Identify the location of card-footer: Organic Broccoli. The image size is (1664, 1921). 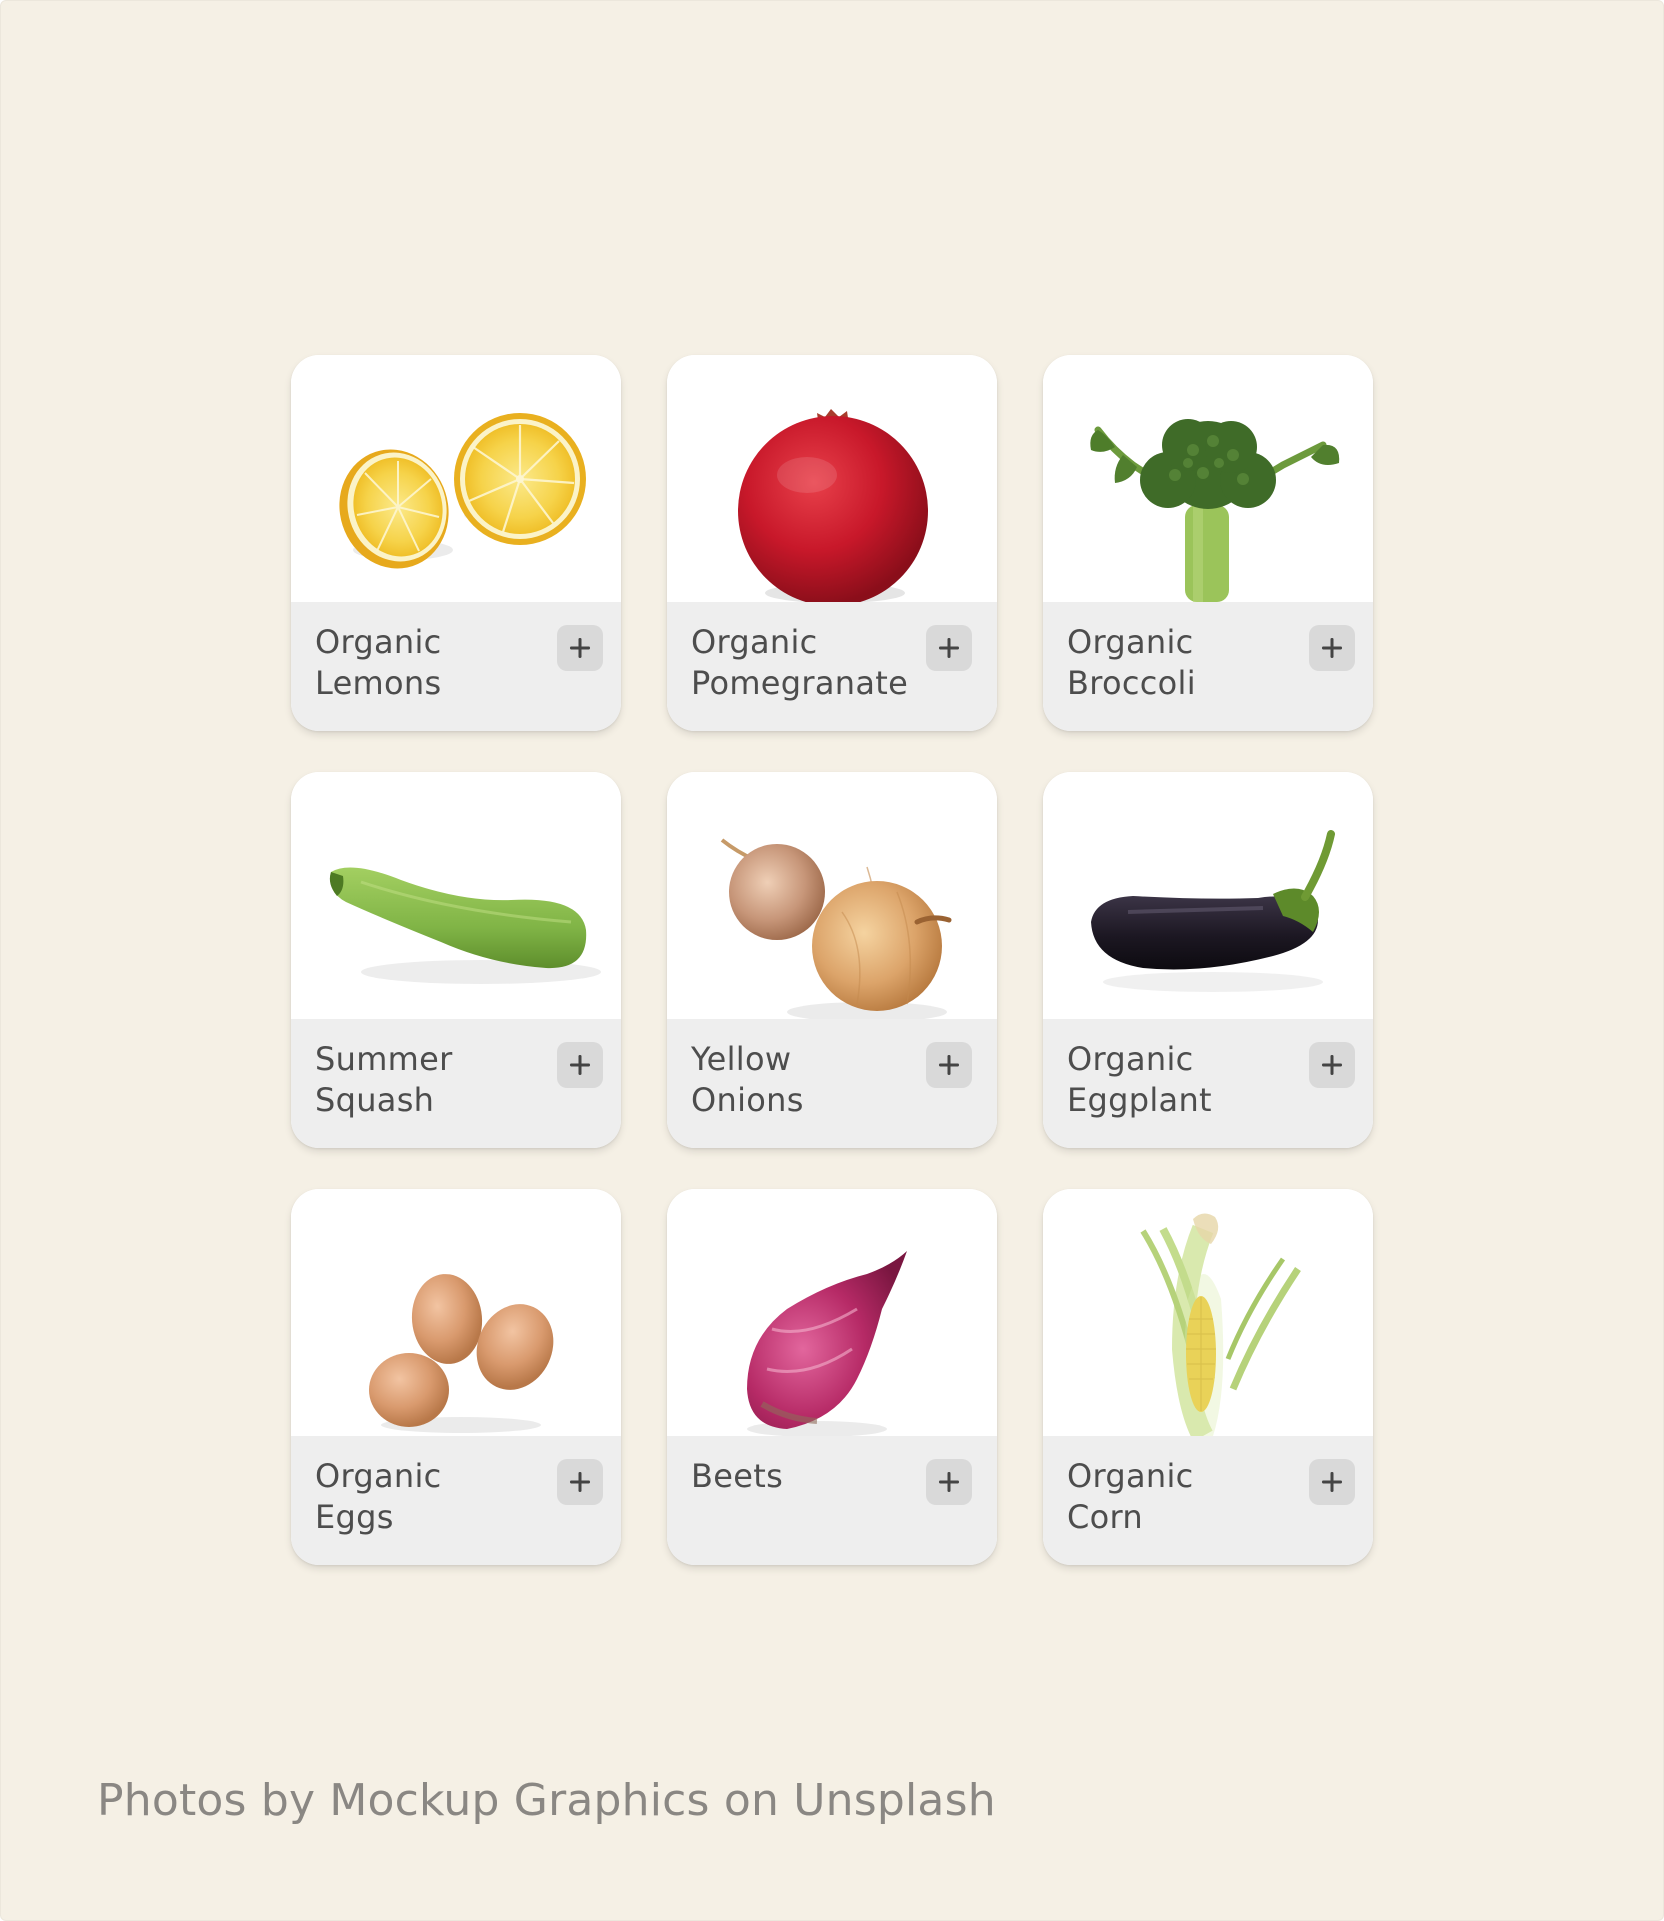
(1208, 666).